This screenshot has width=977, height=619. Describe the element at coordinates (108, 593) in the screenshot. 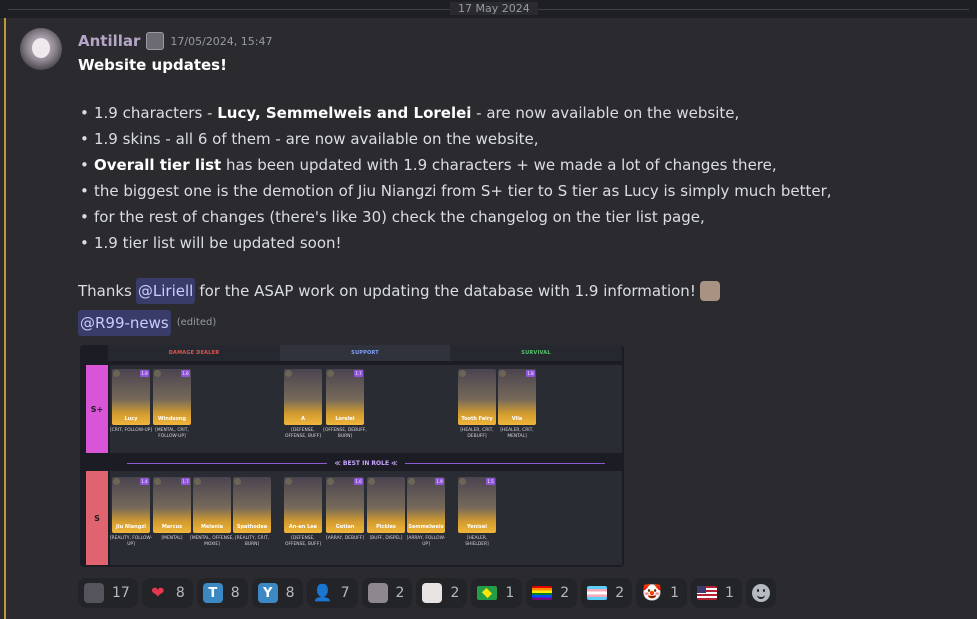

I see `reaction-button: 17` at that location.